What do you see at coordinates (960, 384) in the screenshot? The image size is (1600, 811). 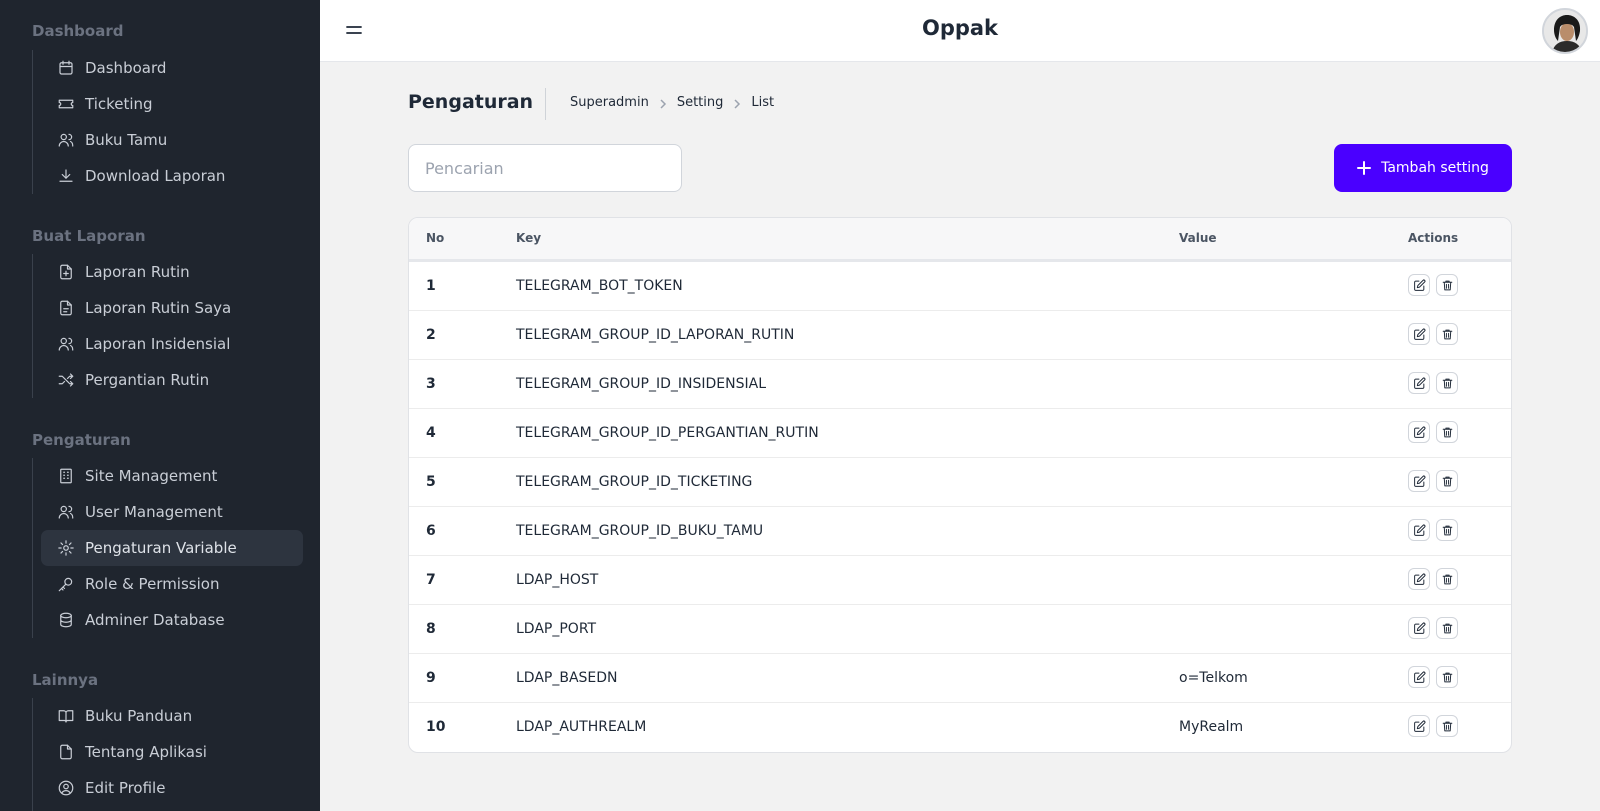 I see `table-row: 3 TELEGRAM_GROUP_ID_INSIDENSIAL` at bounding box center [960, 384].